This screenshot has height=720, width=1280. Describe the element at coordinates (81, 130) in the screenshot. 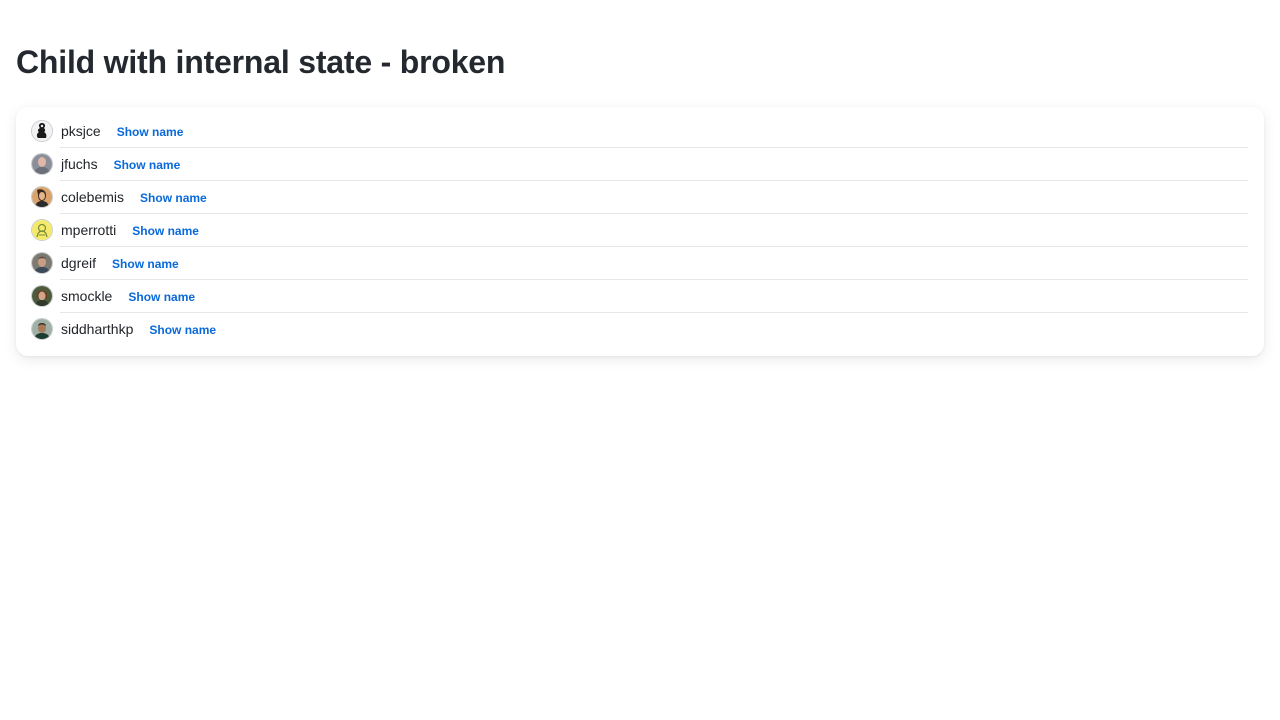

I see `username: pksjce` at that location.